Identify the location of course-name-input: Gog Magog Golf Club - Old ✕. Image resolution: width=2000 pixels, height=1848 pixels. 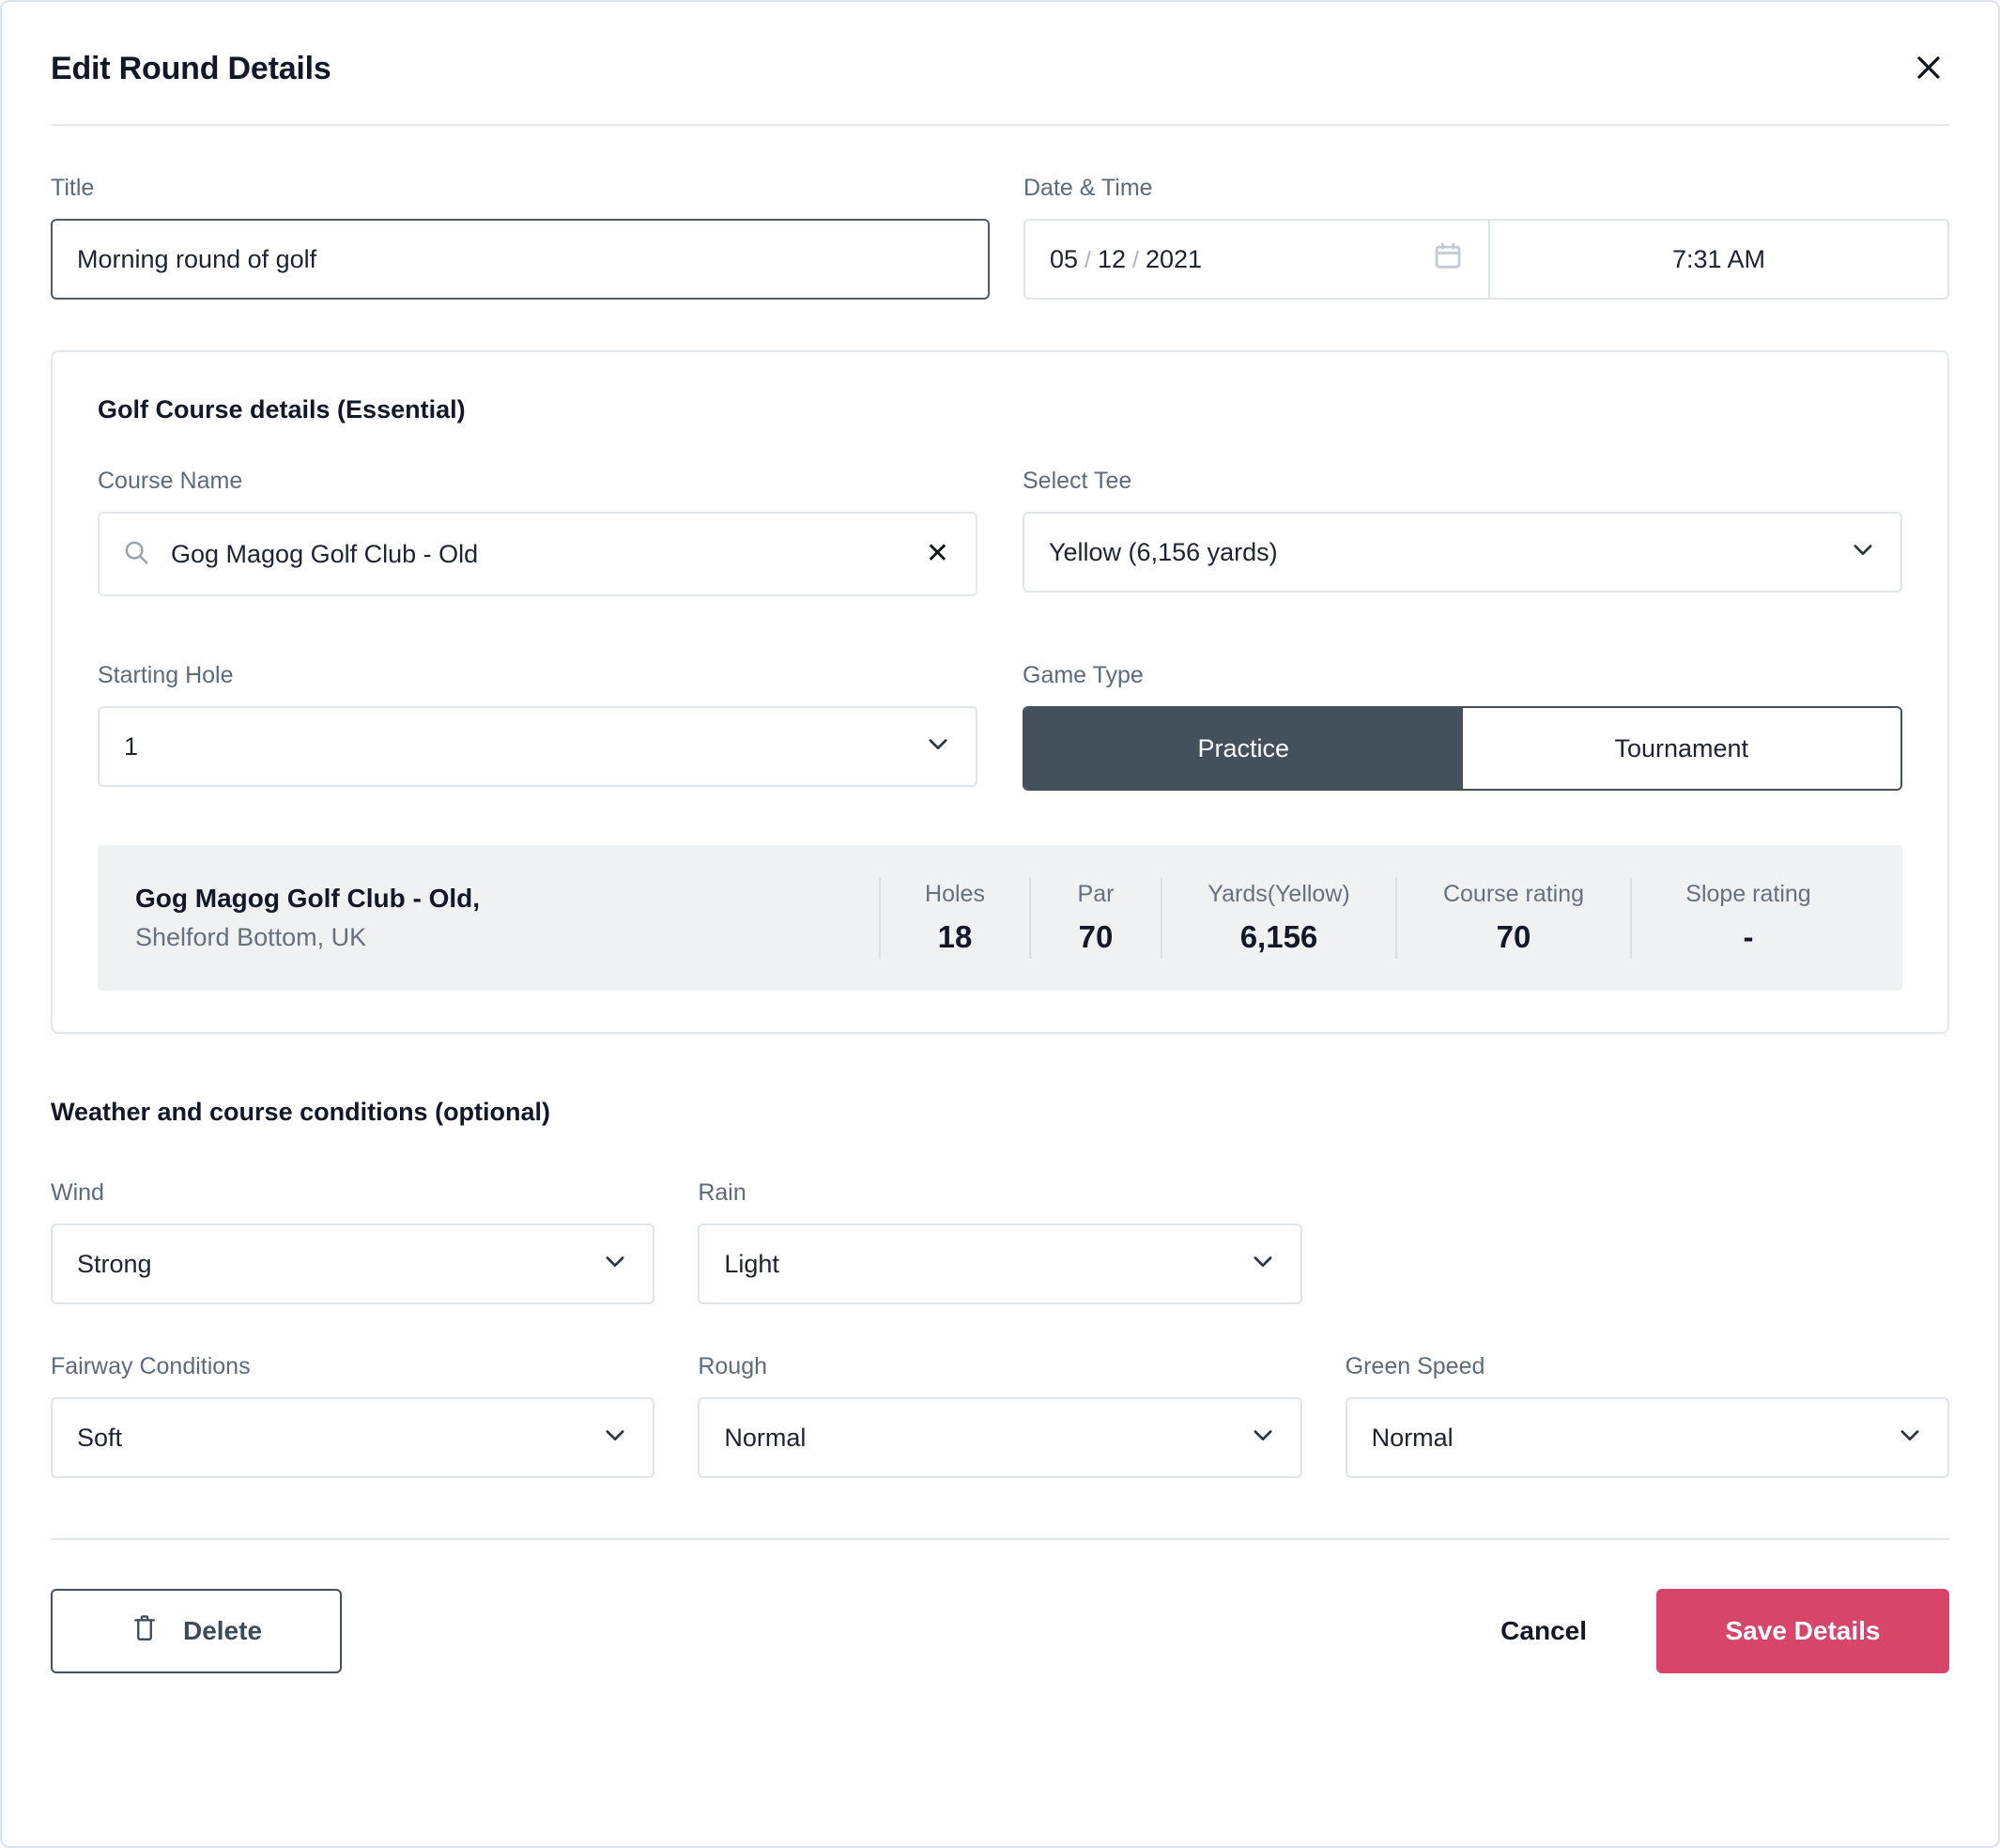
(537, 554).